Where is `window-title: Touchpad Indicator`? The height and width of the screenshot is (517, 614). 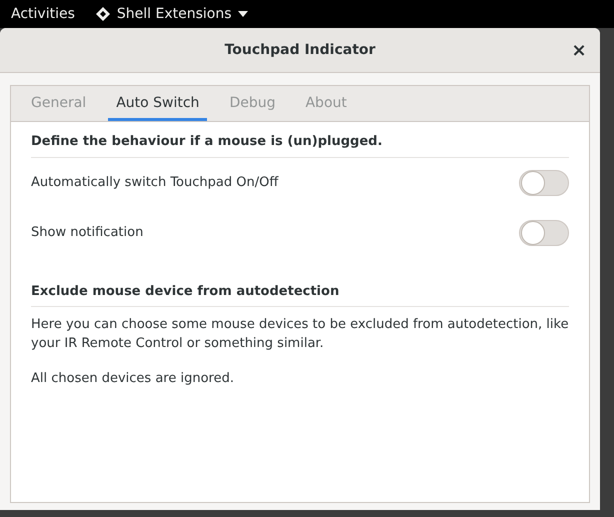 window-title: Touchpad Indicator is located at coordinates (300, 50).